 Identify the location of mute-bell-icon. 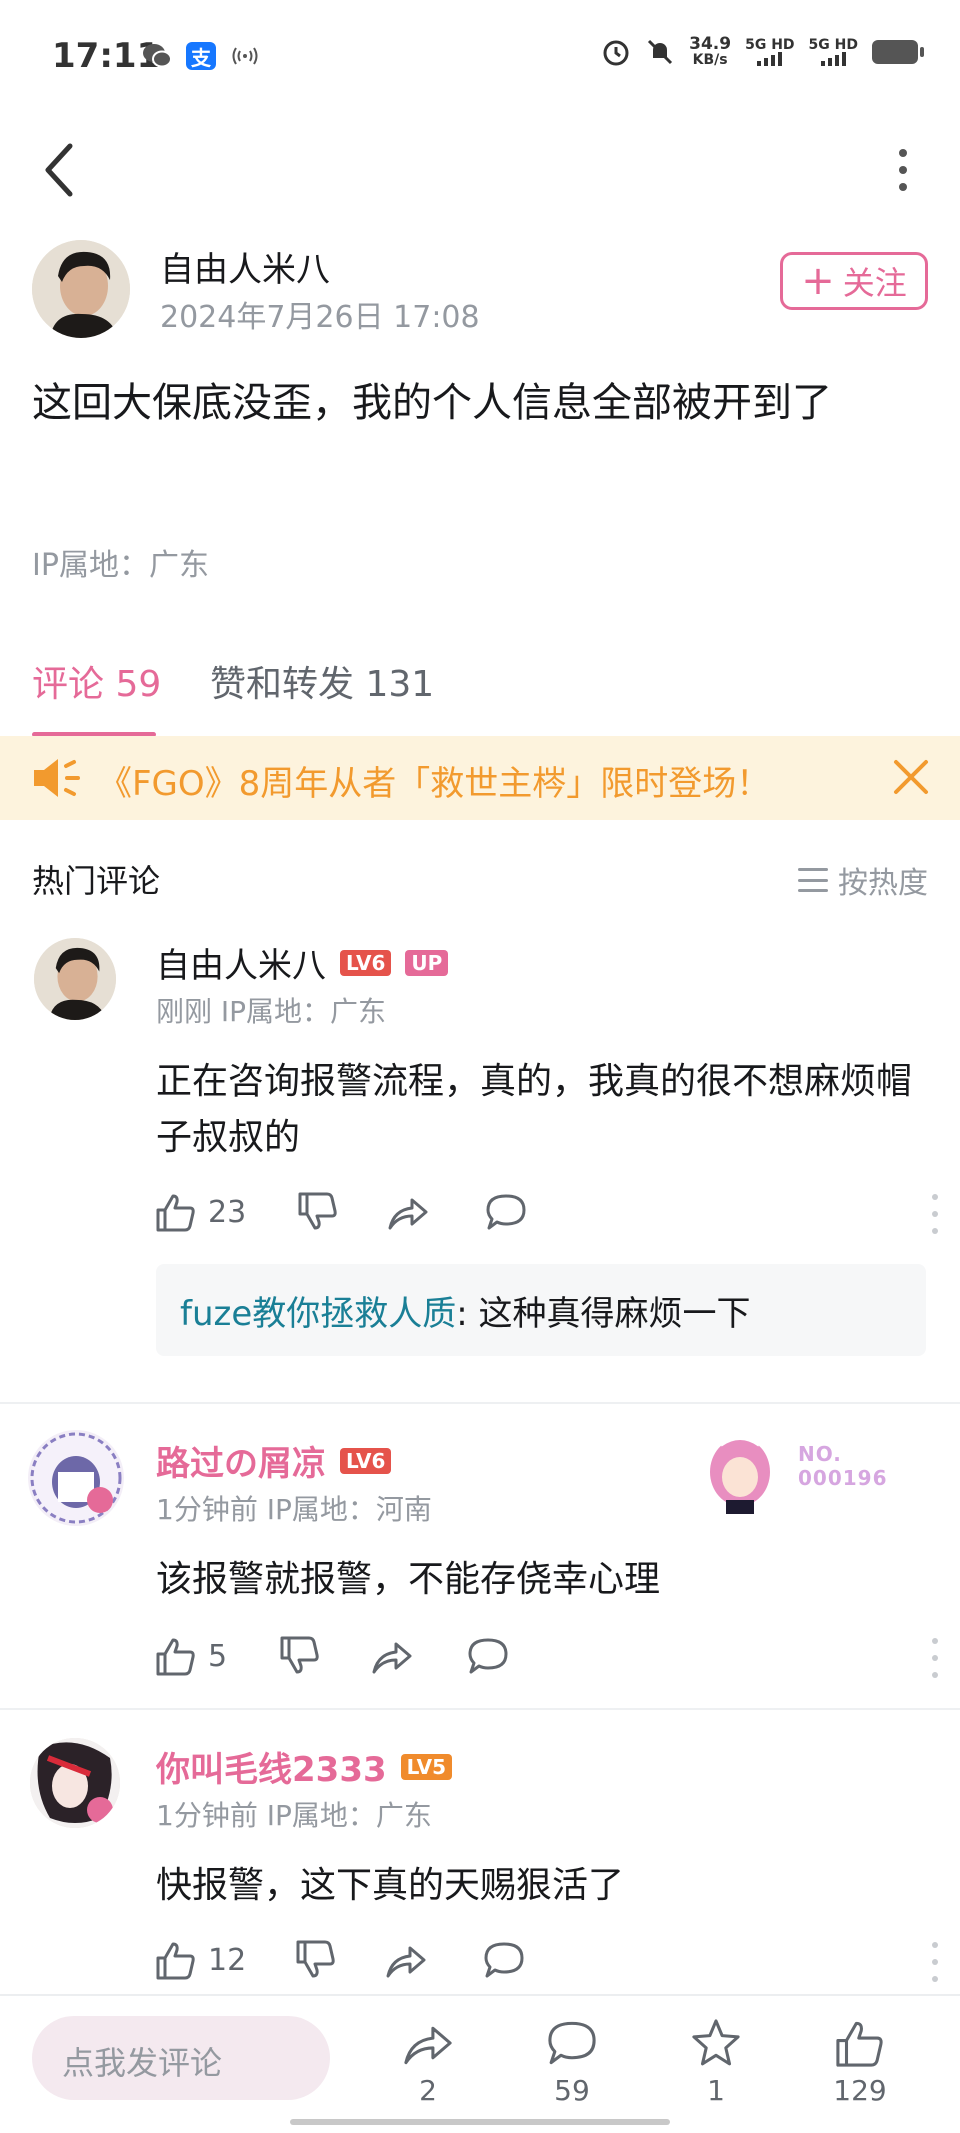
(660, 52).